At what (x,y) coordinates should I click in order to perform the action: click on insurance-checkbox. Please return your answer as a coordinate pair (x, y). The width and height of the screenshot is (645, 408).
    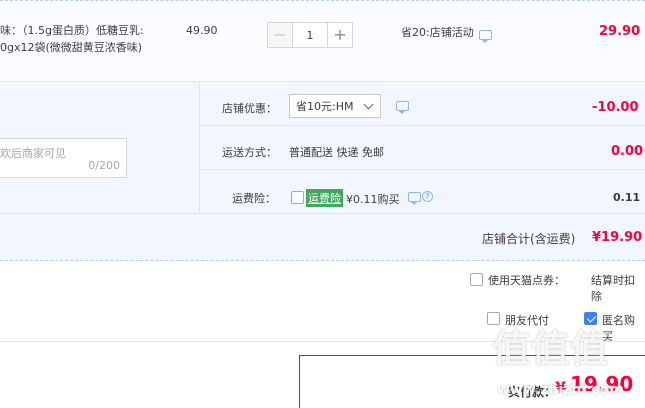
    Looking at the image, I should click on (297, 197).